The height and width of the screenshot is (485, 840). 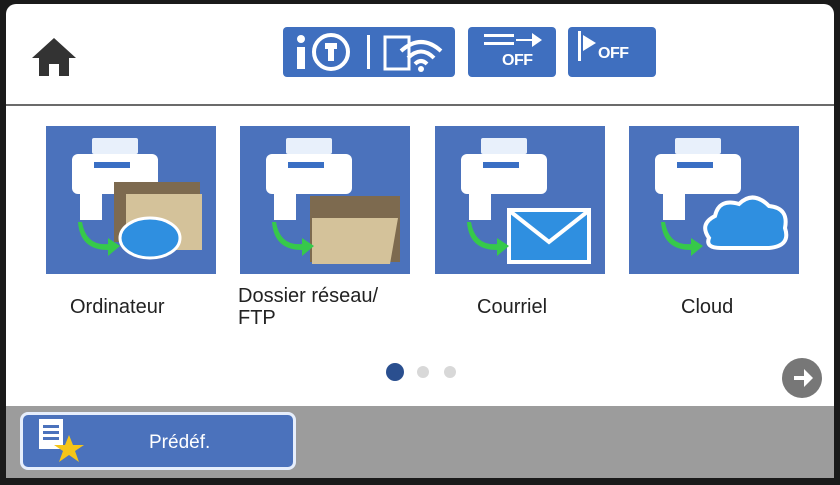 I want to click on auto-receive-off-label: OFF, so click(x=613, y=53).